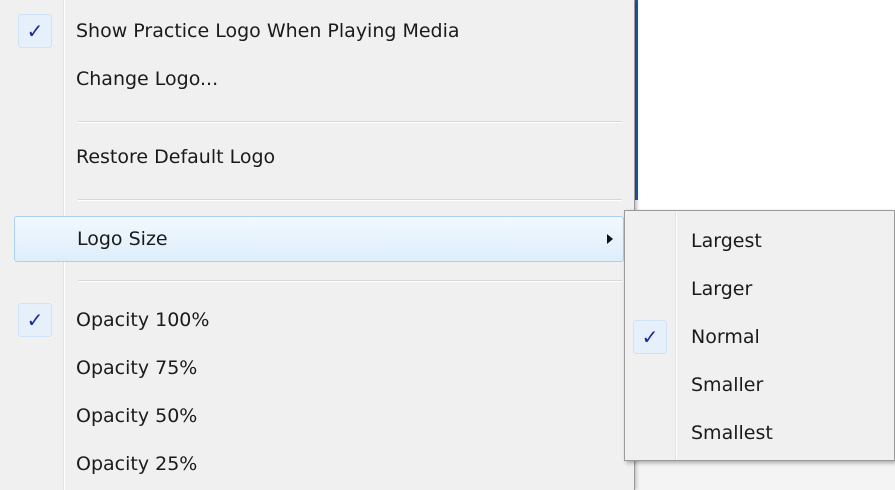 This screenshot has width=895, height=490. I want to click on menu-item-label: Opacity 75%, so click(137, 368).